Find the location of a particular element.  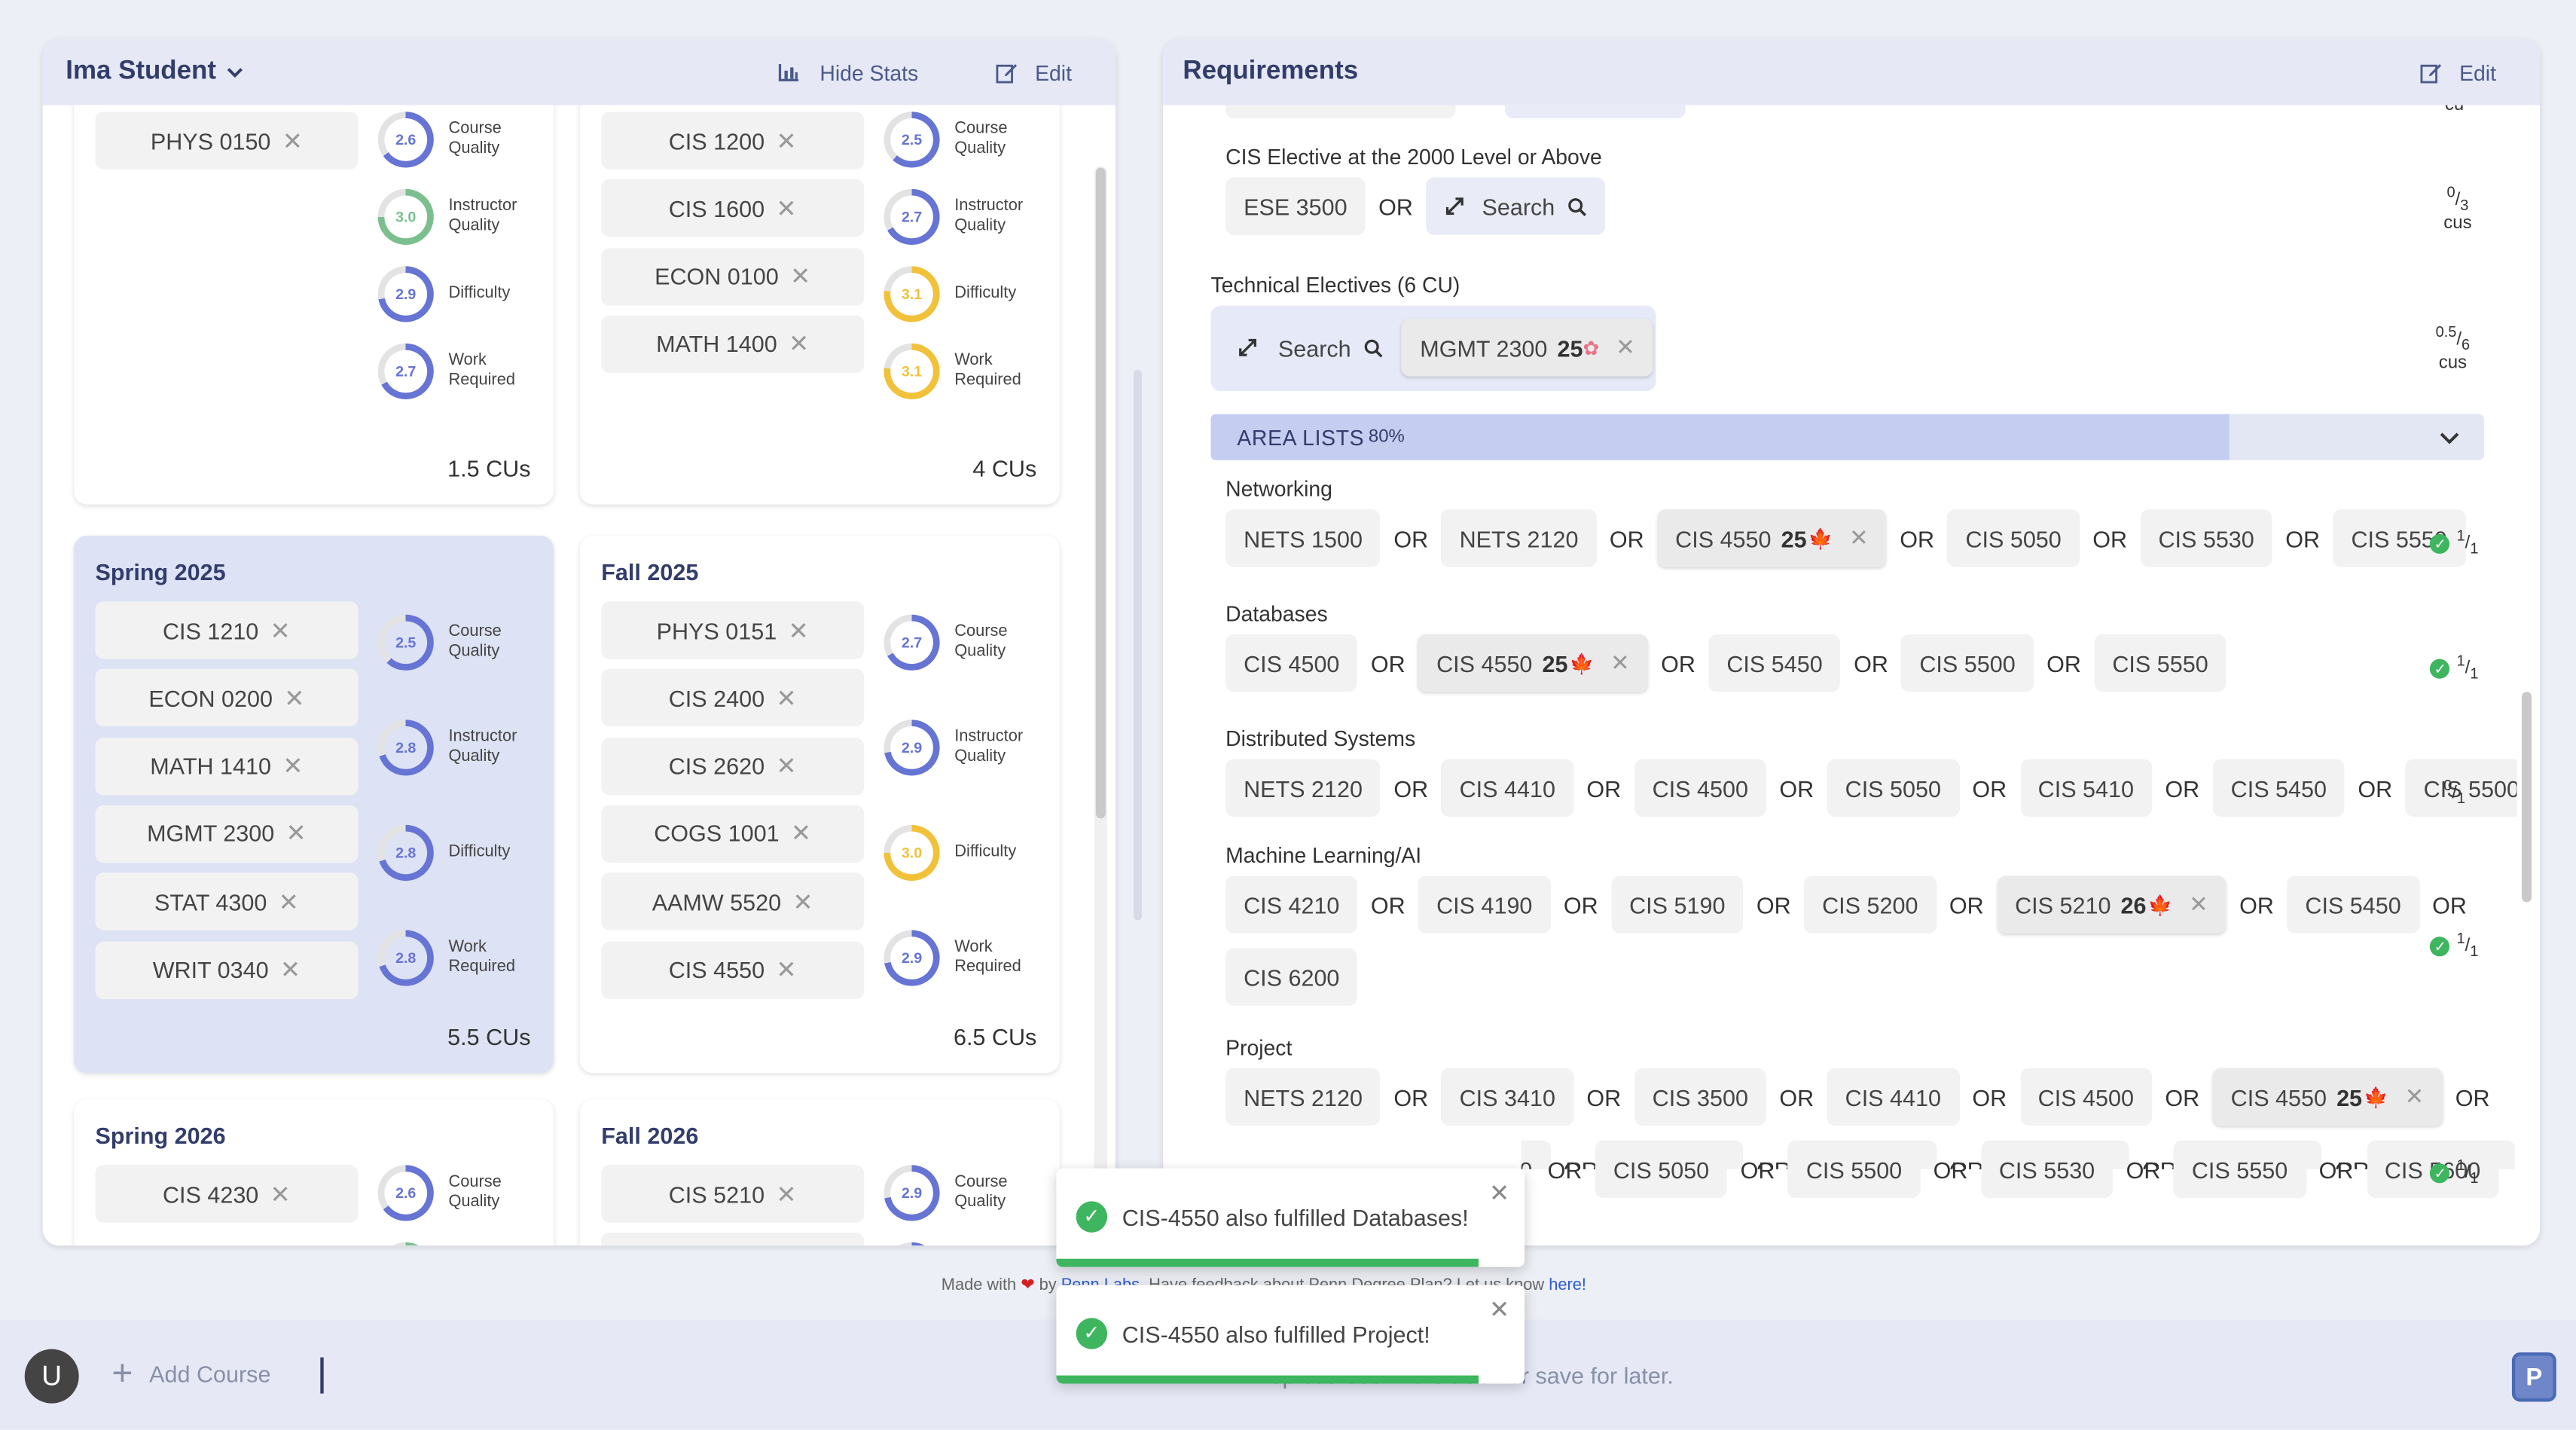

area-lists-bar: AREA LISTS 80% is located at coordinates (1847, 437).